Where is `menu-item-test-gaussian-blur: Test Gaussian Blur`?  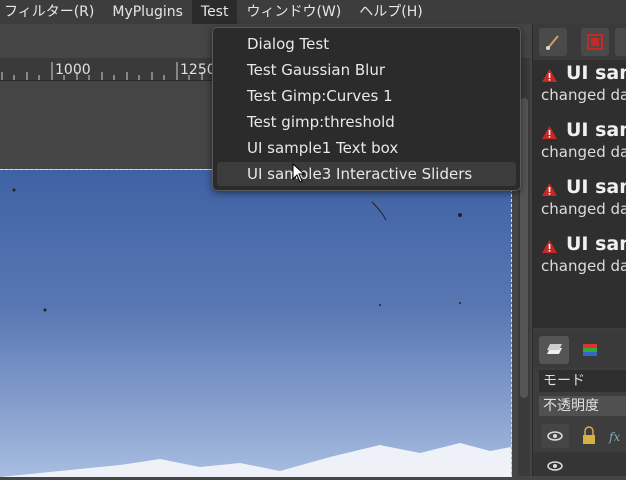
menu-item-test-gaussian-blur: Test Gaussian Blur is located at coordinates (366, 70).